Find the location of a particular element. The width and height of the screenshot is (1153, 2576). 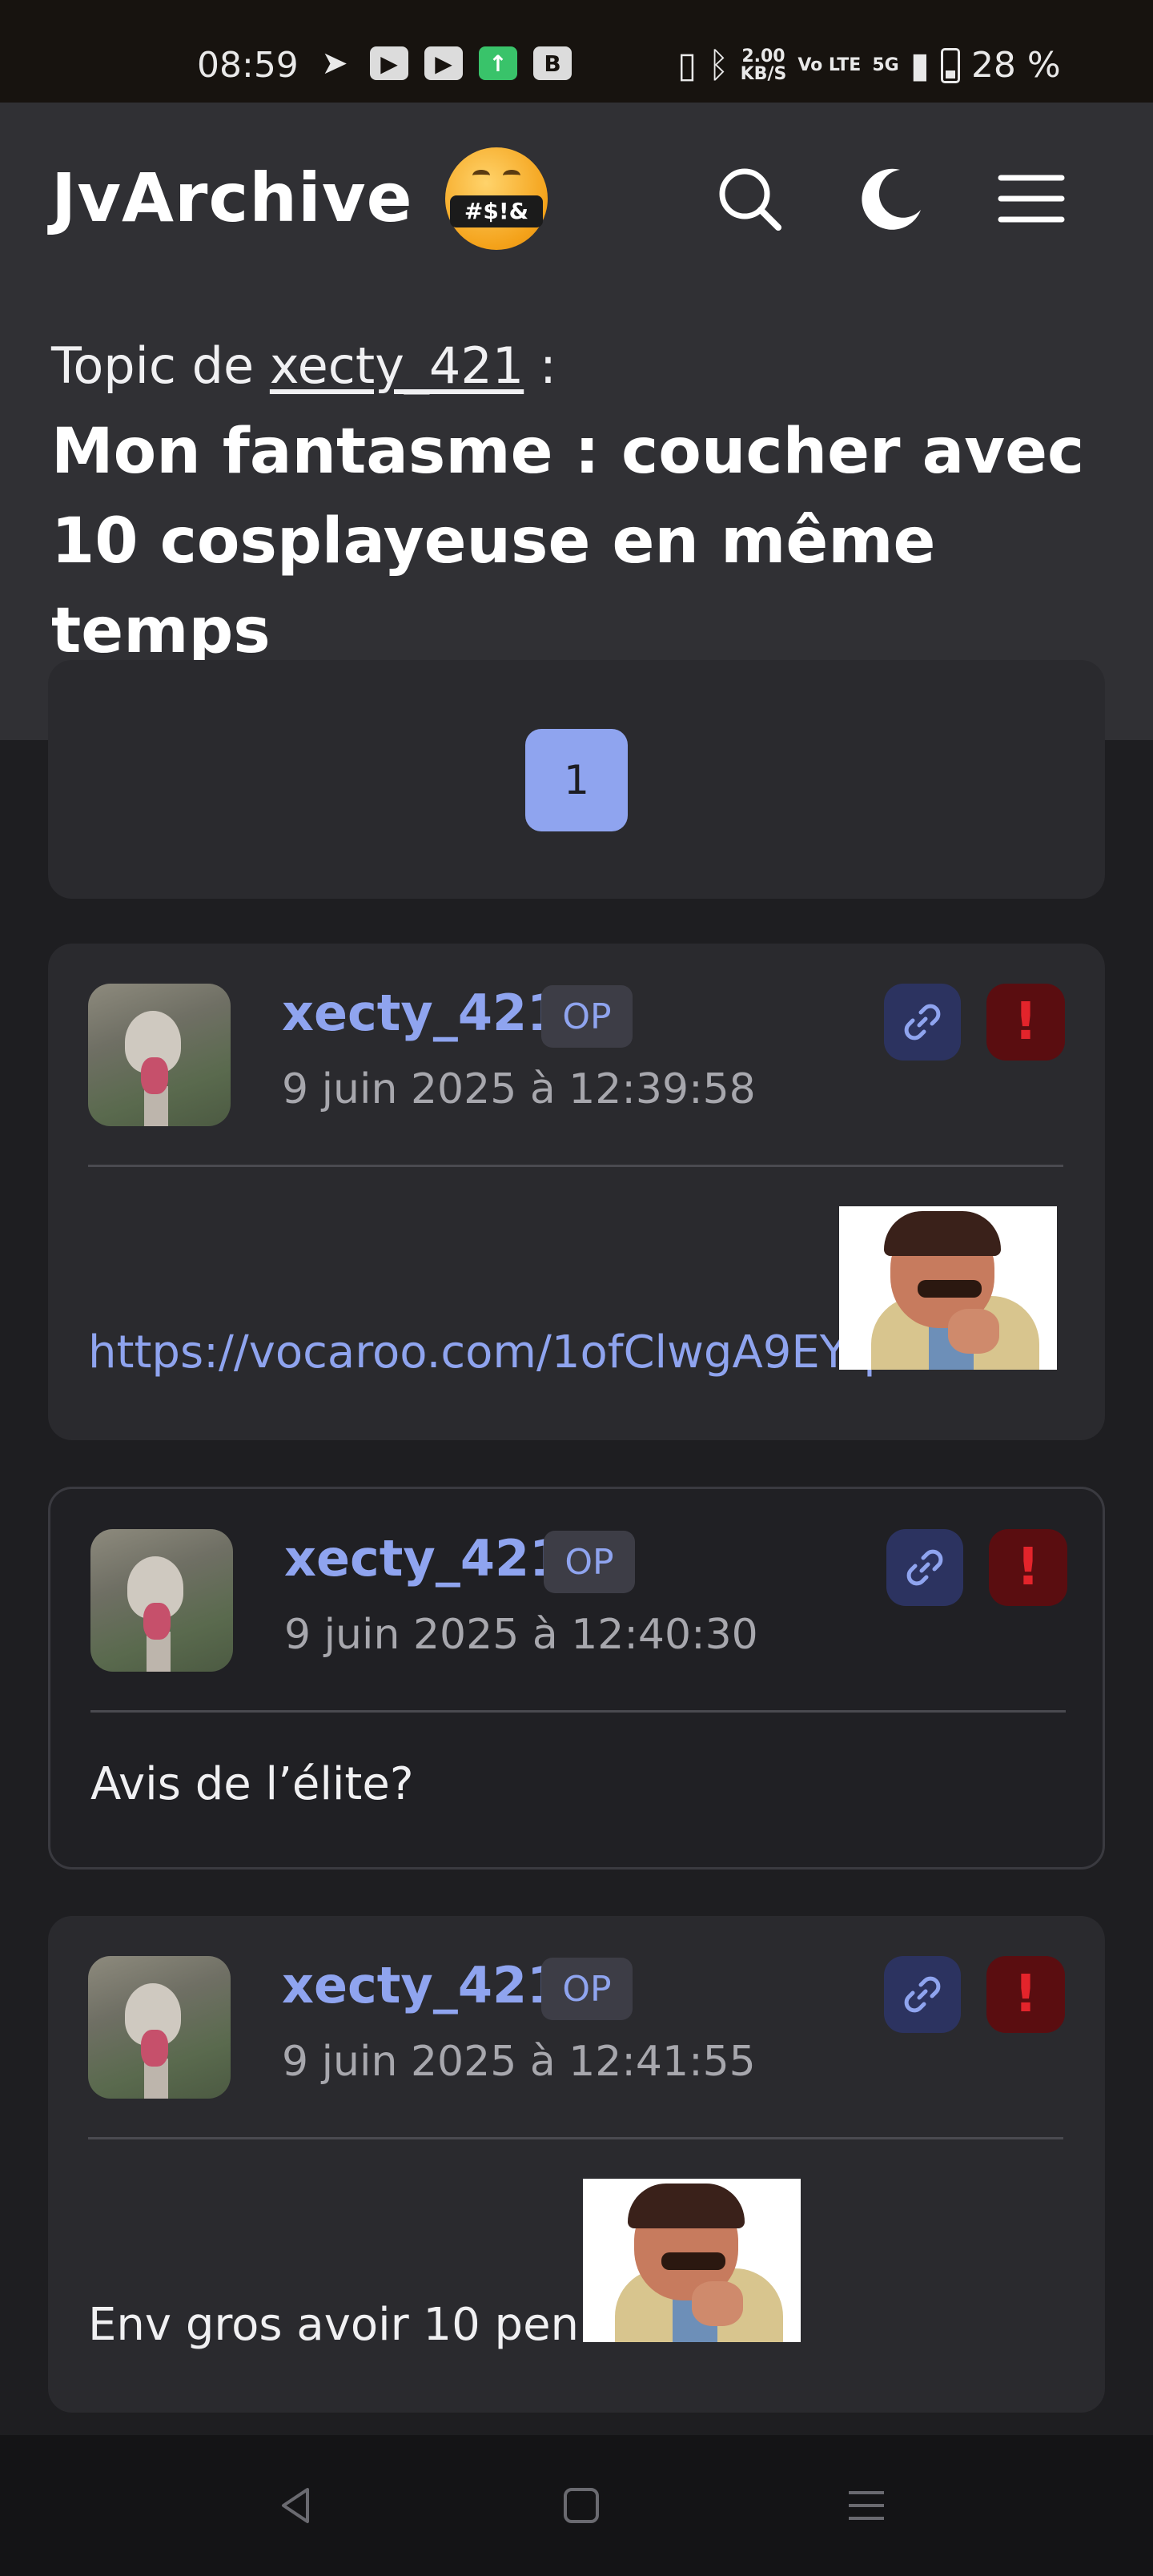

topic-byline: Topic de xecty_421 : is located at coordinates (304, 365).